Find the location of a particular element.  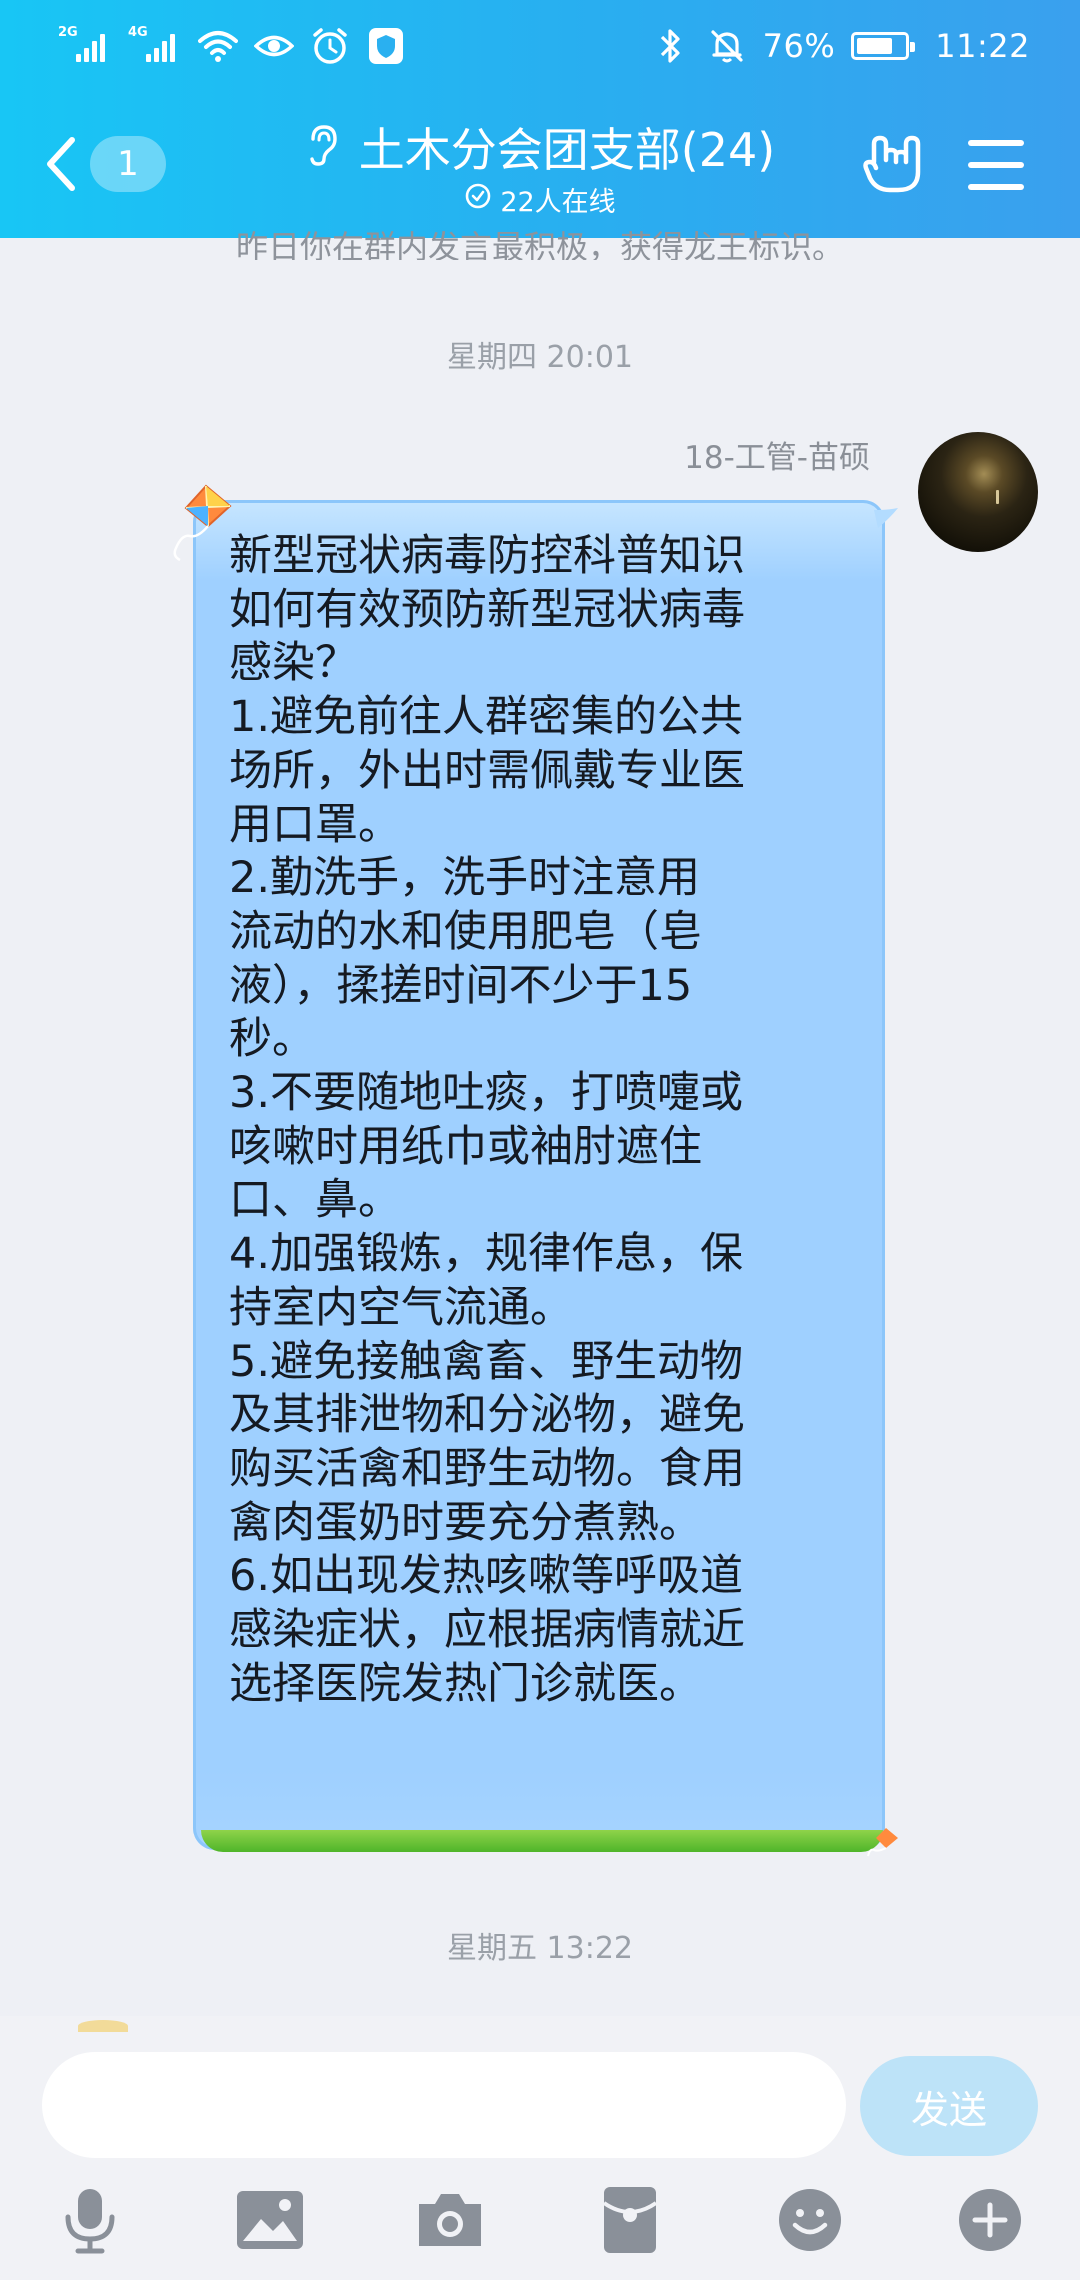

message-input is located at coordinates (444, 2105).